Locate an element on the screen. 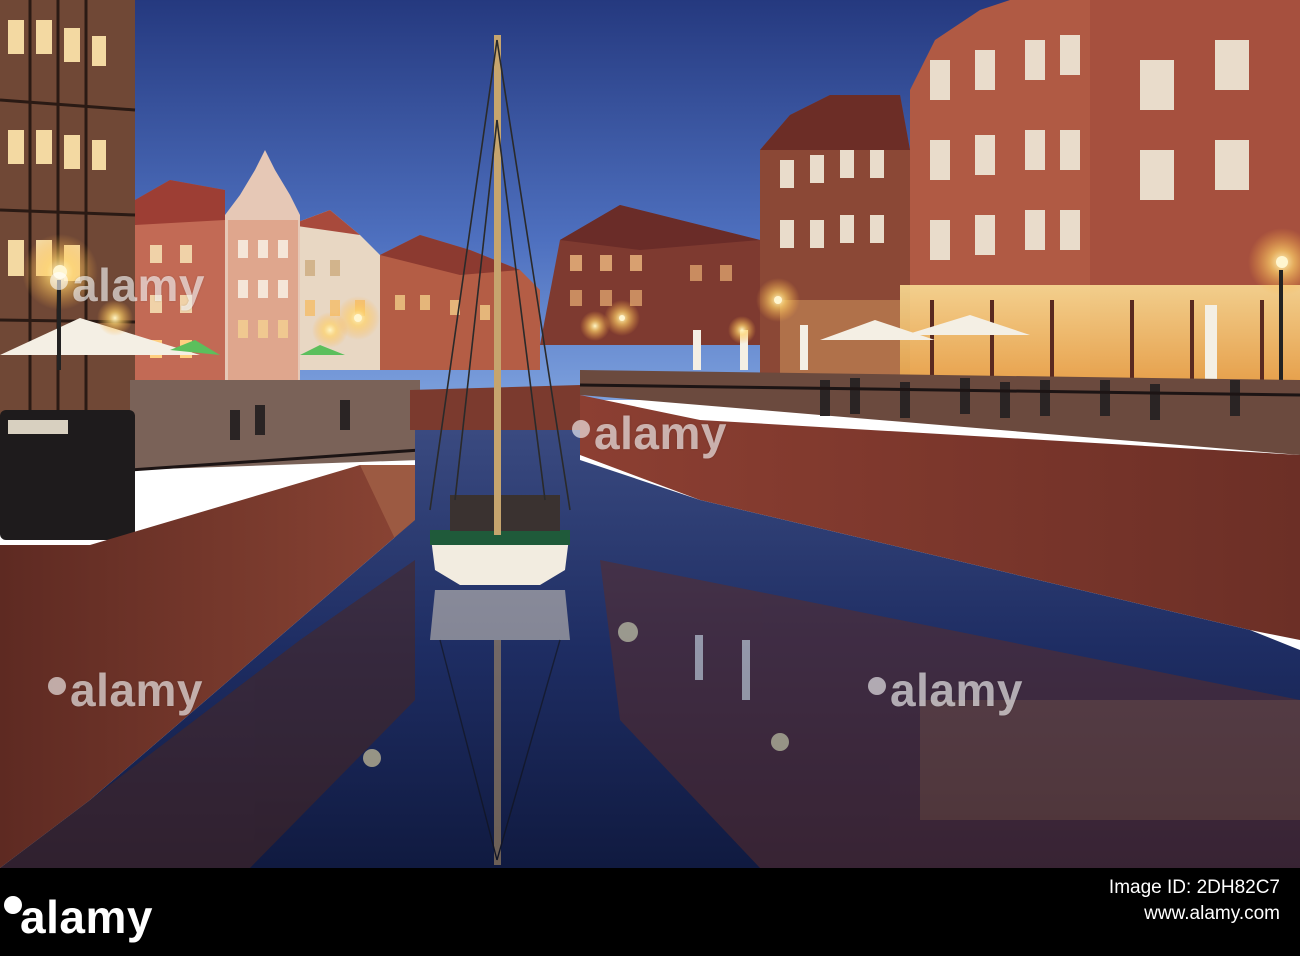  footer-brand: alamy is located at coordinates (86, 917).